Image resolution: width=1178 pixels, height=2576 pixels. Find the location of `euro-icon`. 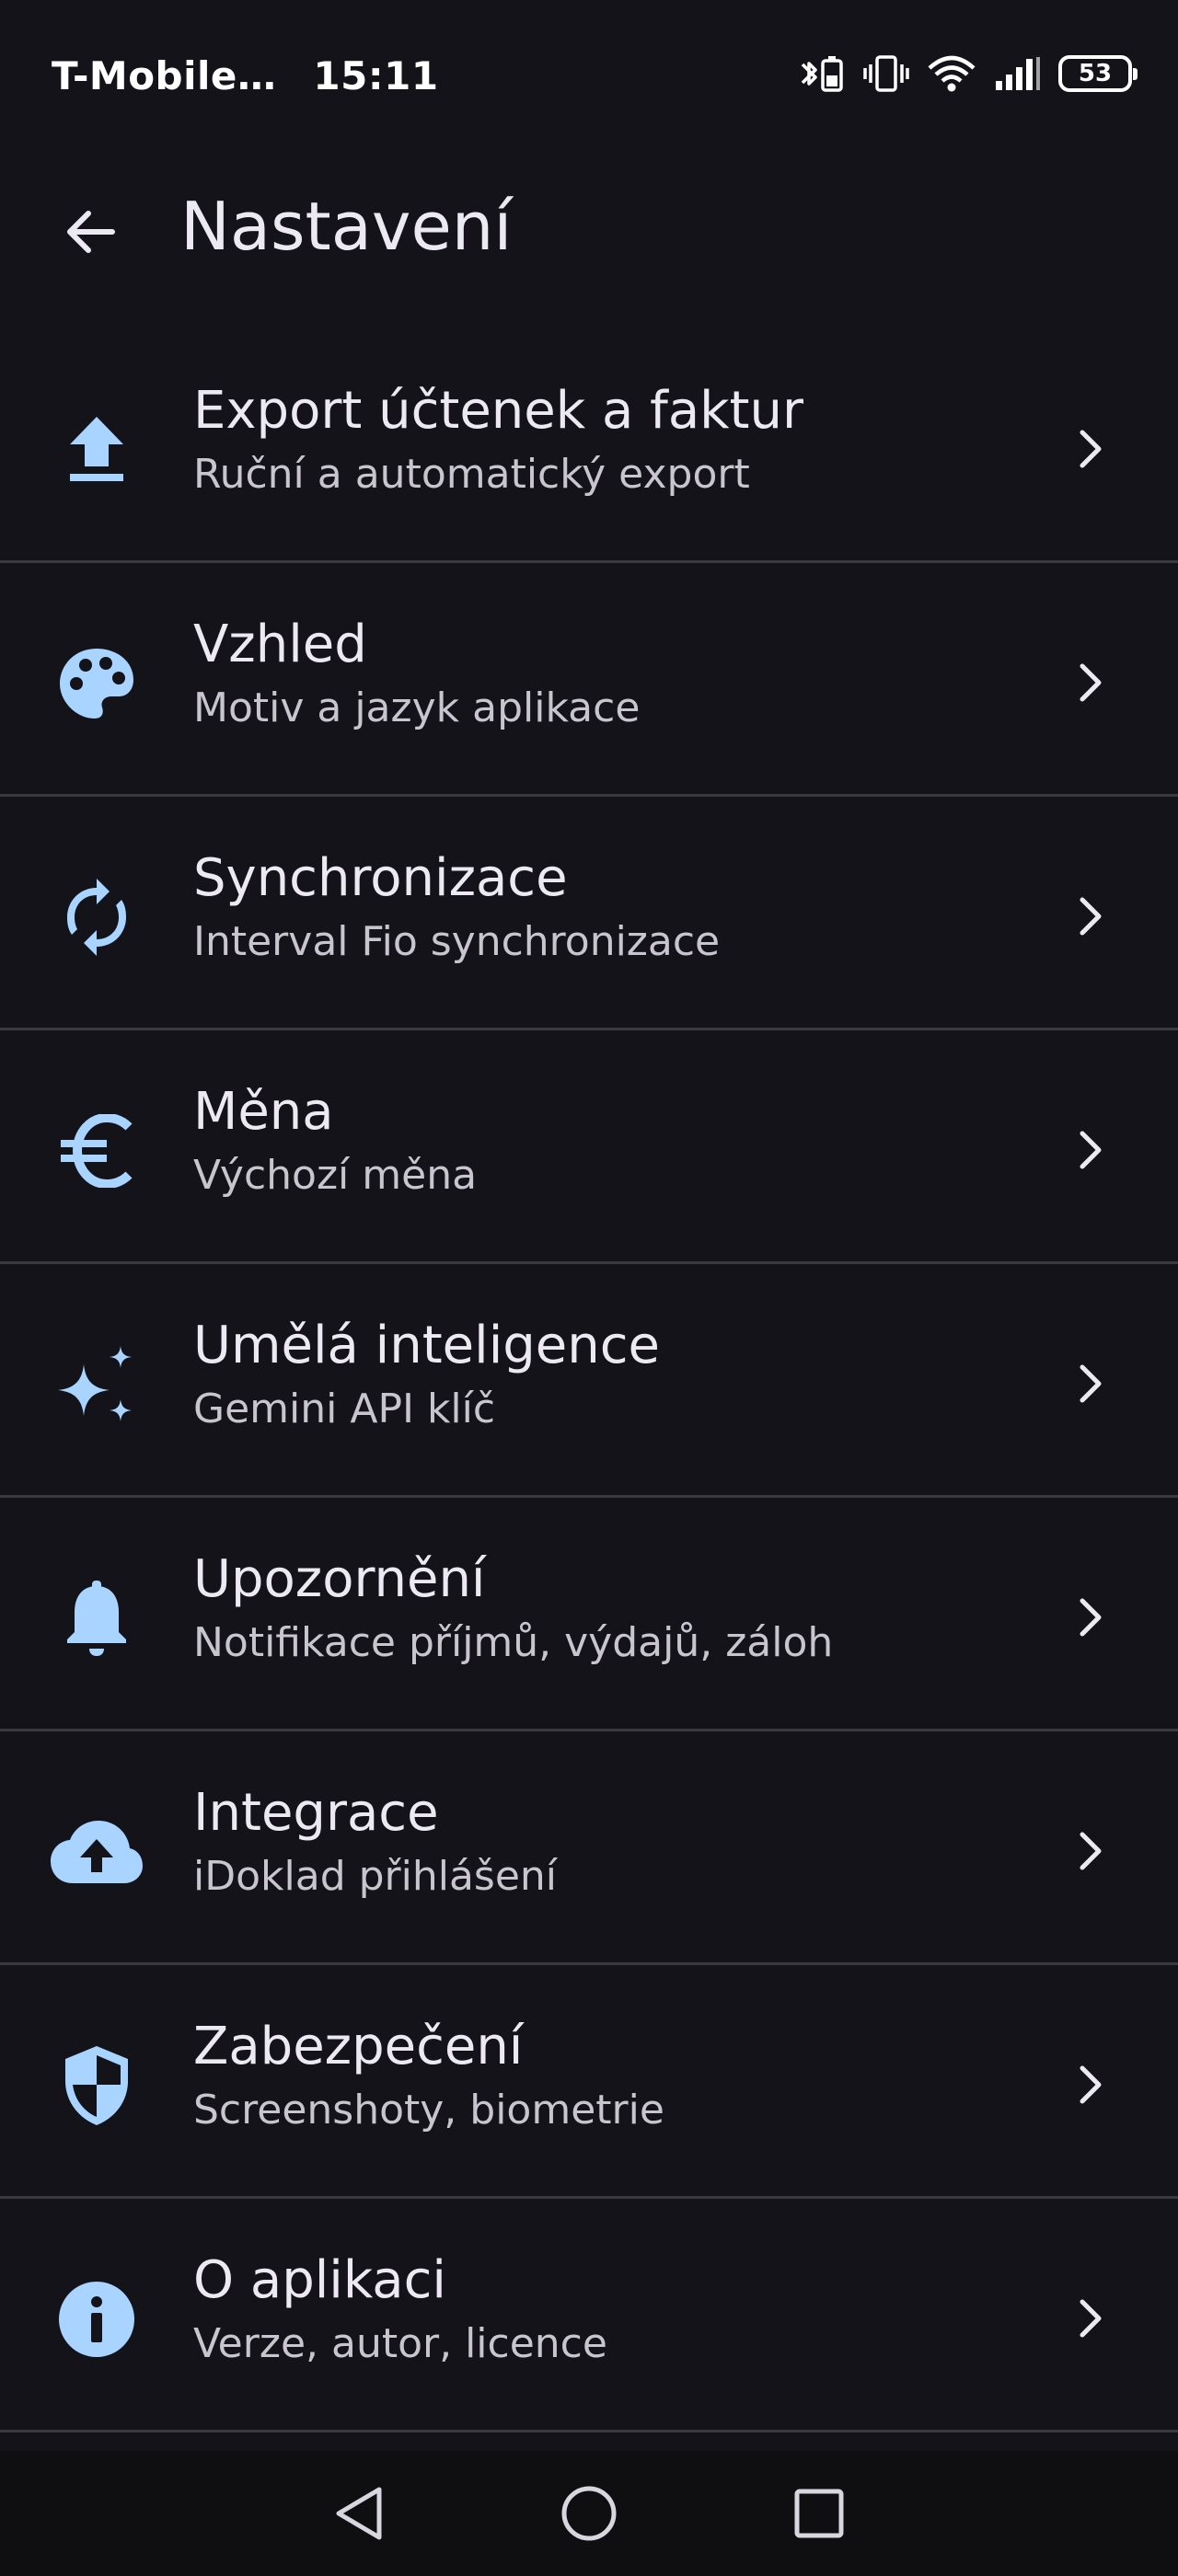

euro-icon is located at coordinates (96, 1151).